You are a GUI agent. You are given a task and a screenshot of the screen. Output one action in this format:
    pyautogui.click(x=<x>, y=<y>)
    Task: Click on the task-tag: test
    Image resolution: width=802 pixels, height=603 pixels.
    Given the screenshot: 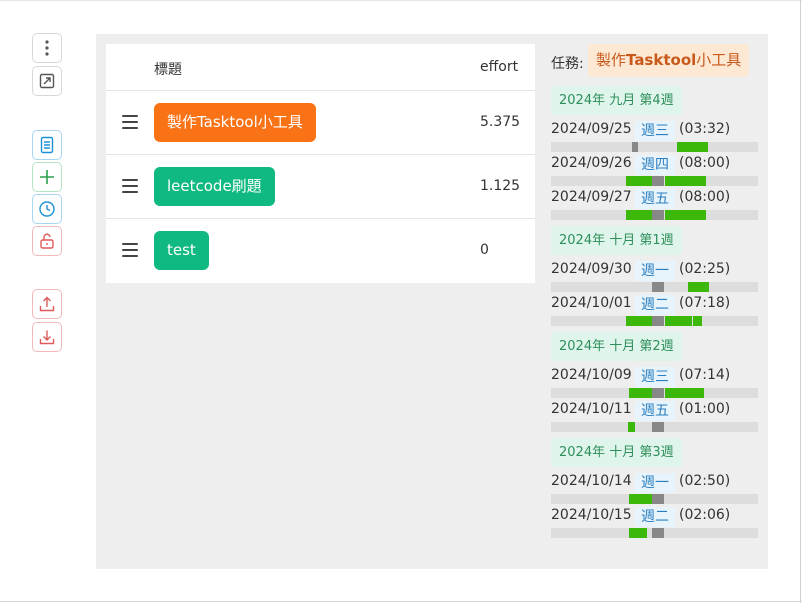 What is the action you would take?
    pyautogui.click(x=181, y=250)
    